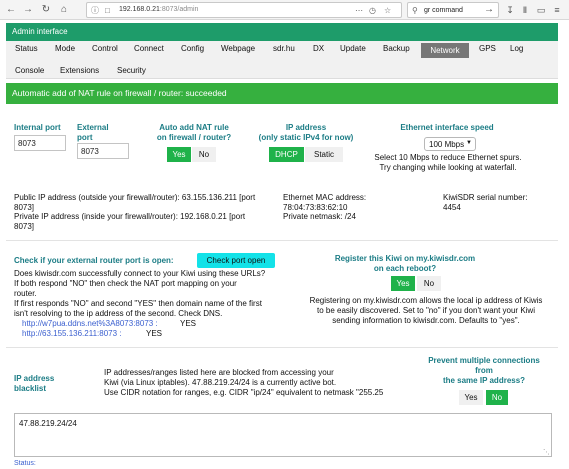  I want to click on admin-header: Admin interface, so click(282, 32).